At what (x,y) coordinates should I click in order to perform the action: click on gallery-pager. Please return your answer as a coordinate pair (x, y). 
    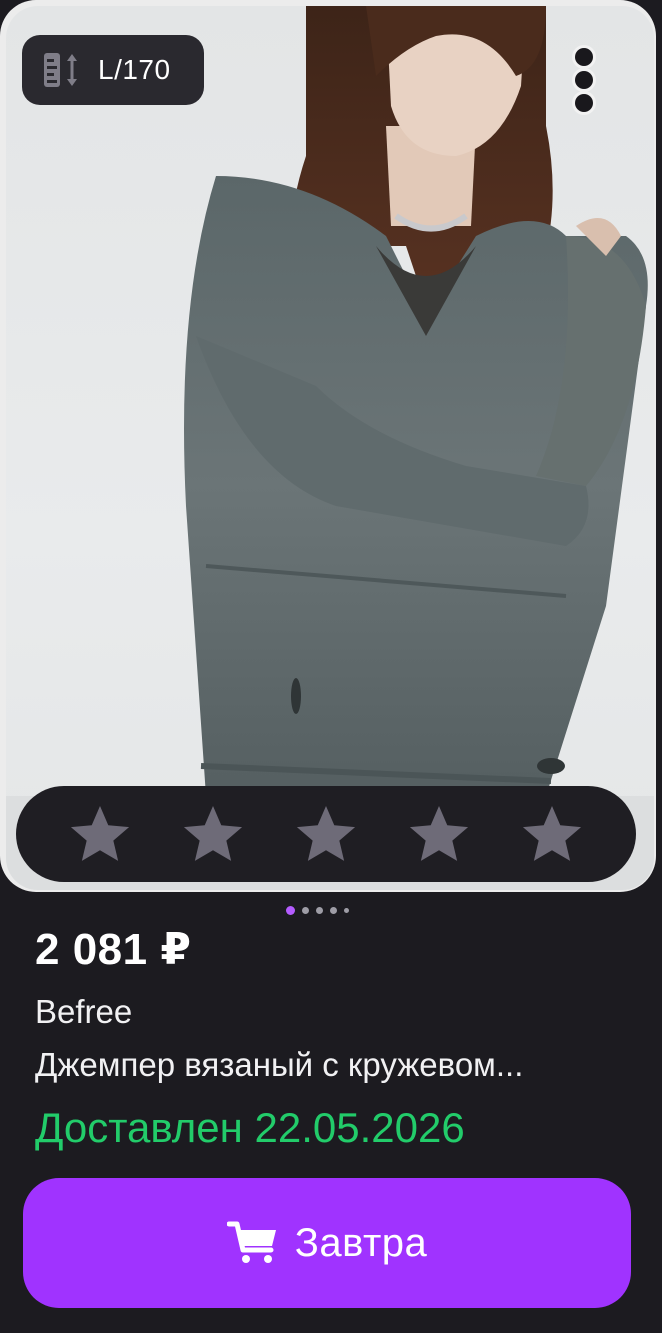
    Looking at the image, I should click on (317, 910).